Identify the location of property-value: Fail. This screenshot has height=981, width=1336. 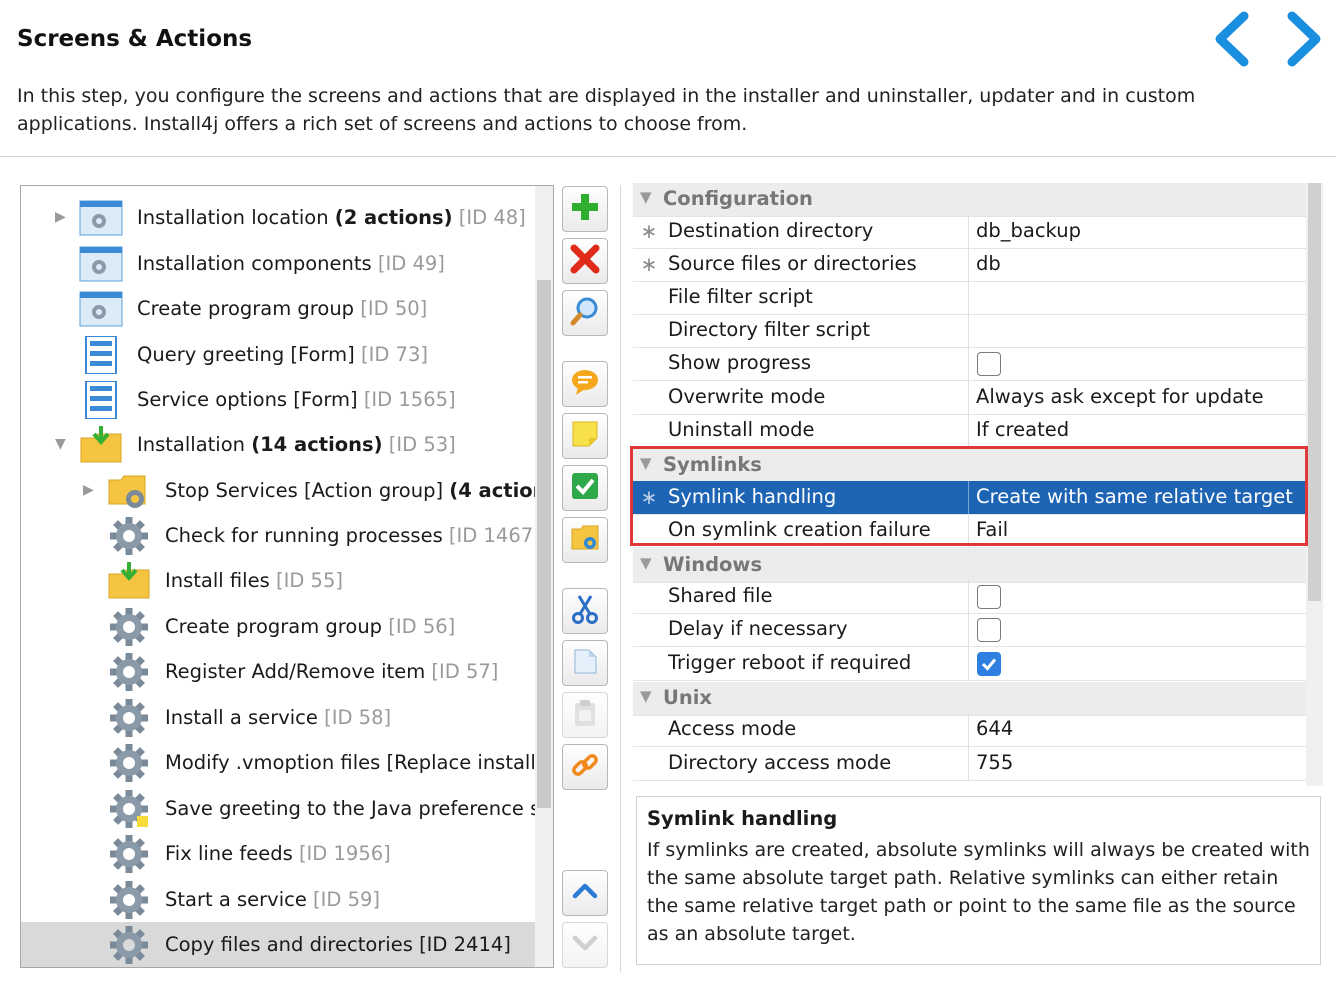
(992, 529).